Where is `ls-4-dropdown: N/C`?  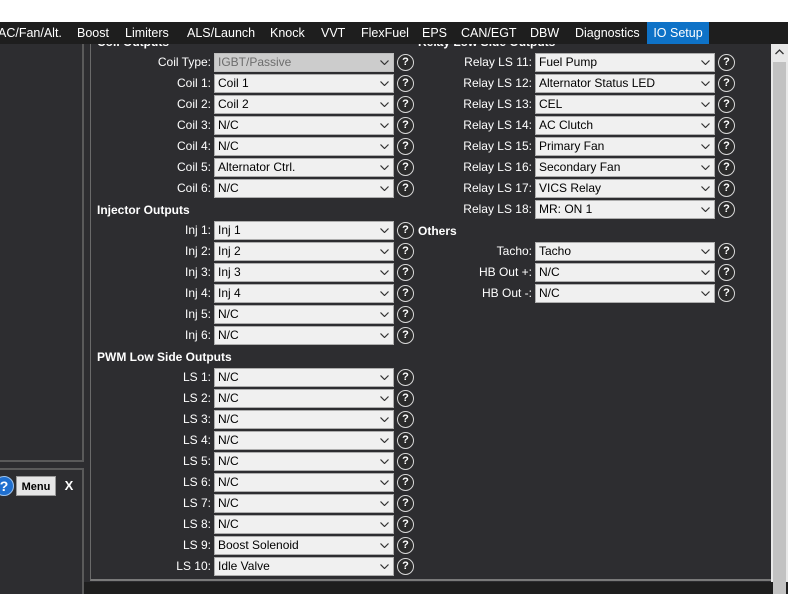
ls-4-dropdown: N/C is located at coordinates (304, 440).